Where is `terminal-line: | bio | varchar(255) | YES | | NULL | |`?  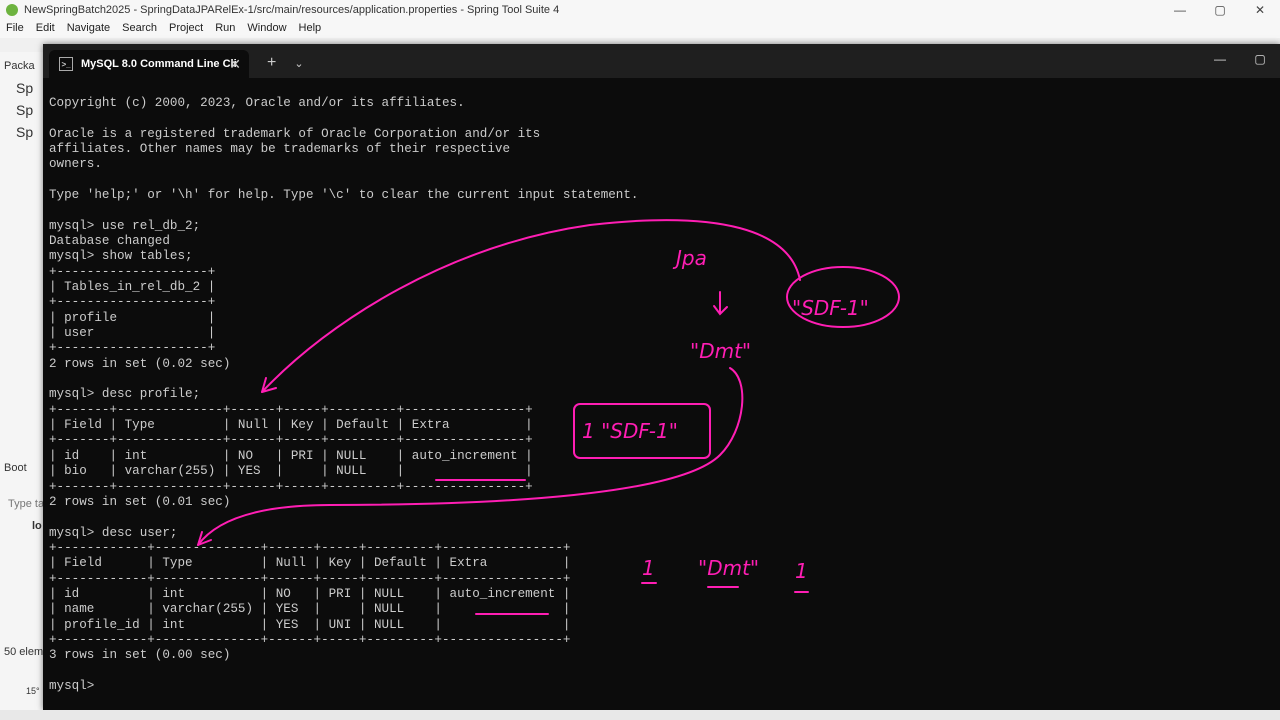 terminal-line: | bio | varchar(255) | YES | | NULL | | is located at coordinates (291, 471).